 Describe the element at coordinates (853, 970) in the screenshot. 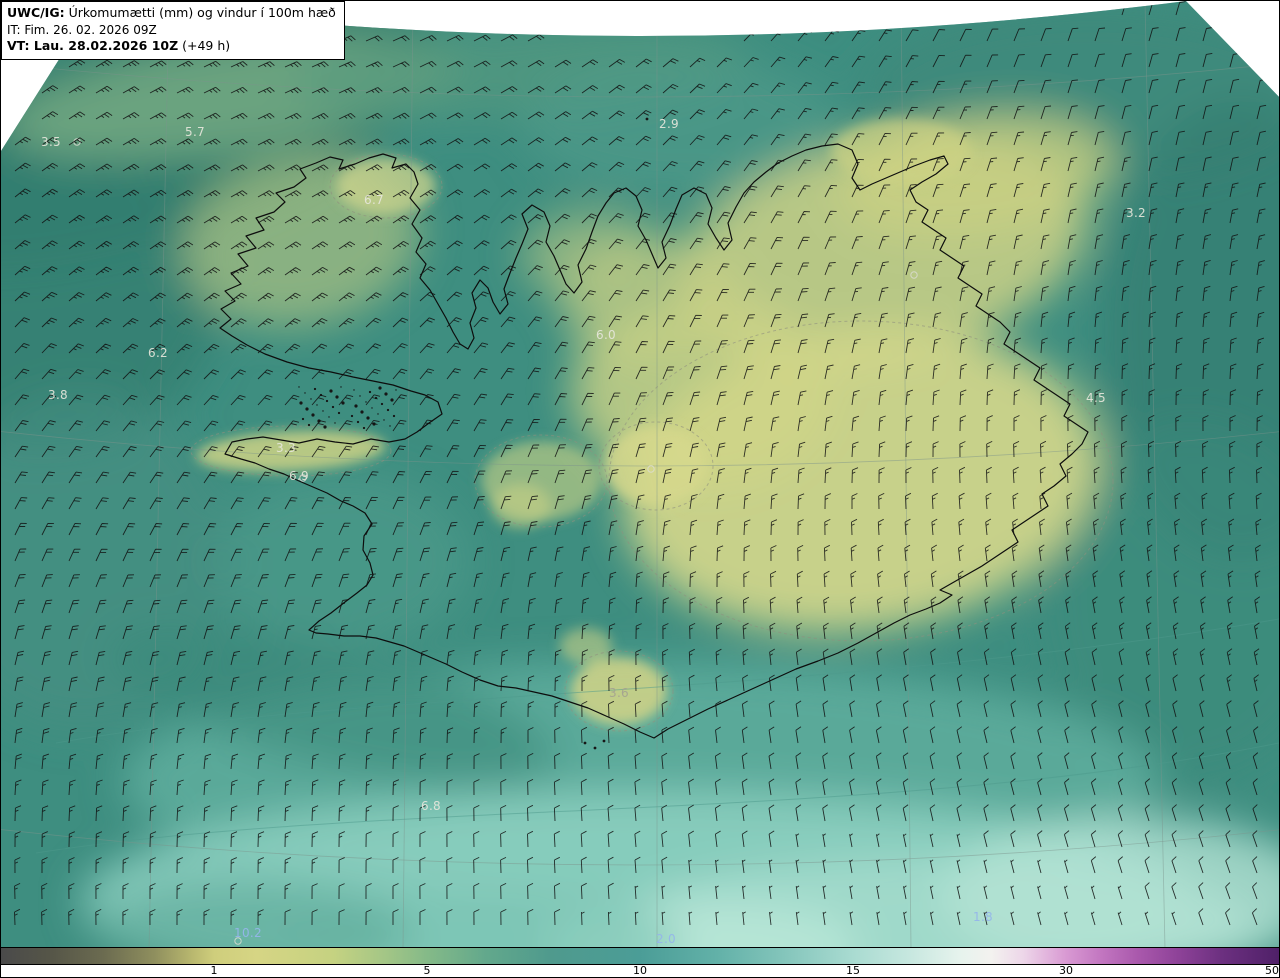

I see `colorbar-tick-label: 15` at that location.